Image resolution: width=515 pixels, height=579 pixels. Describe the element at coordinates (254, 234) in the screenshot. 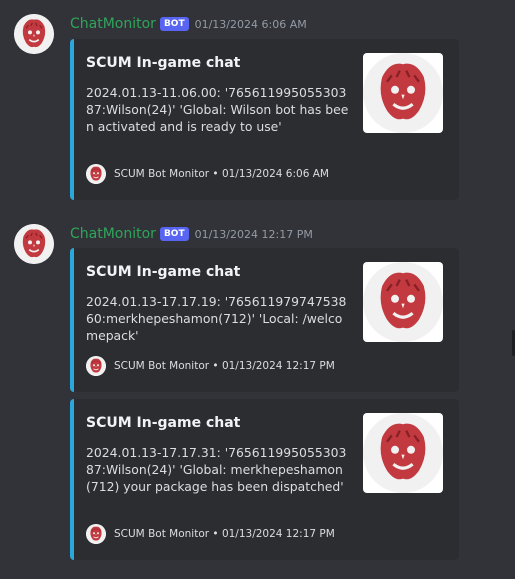

I see `timestamp: 01/13/2024 12:17 PM` at that location.